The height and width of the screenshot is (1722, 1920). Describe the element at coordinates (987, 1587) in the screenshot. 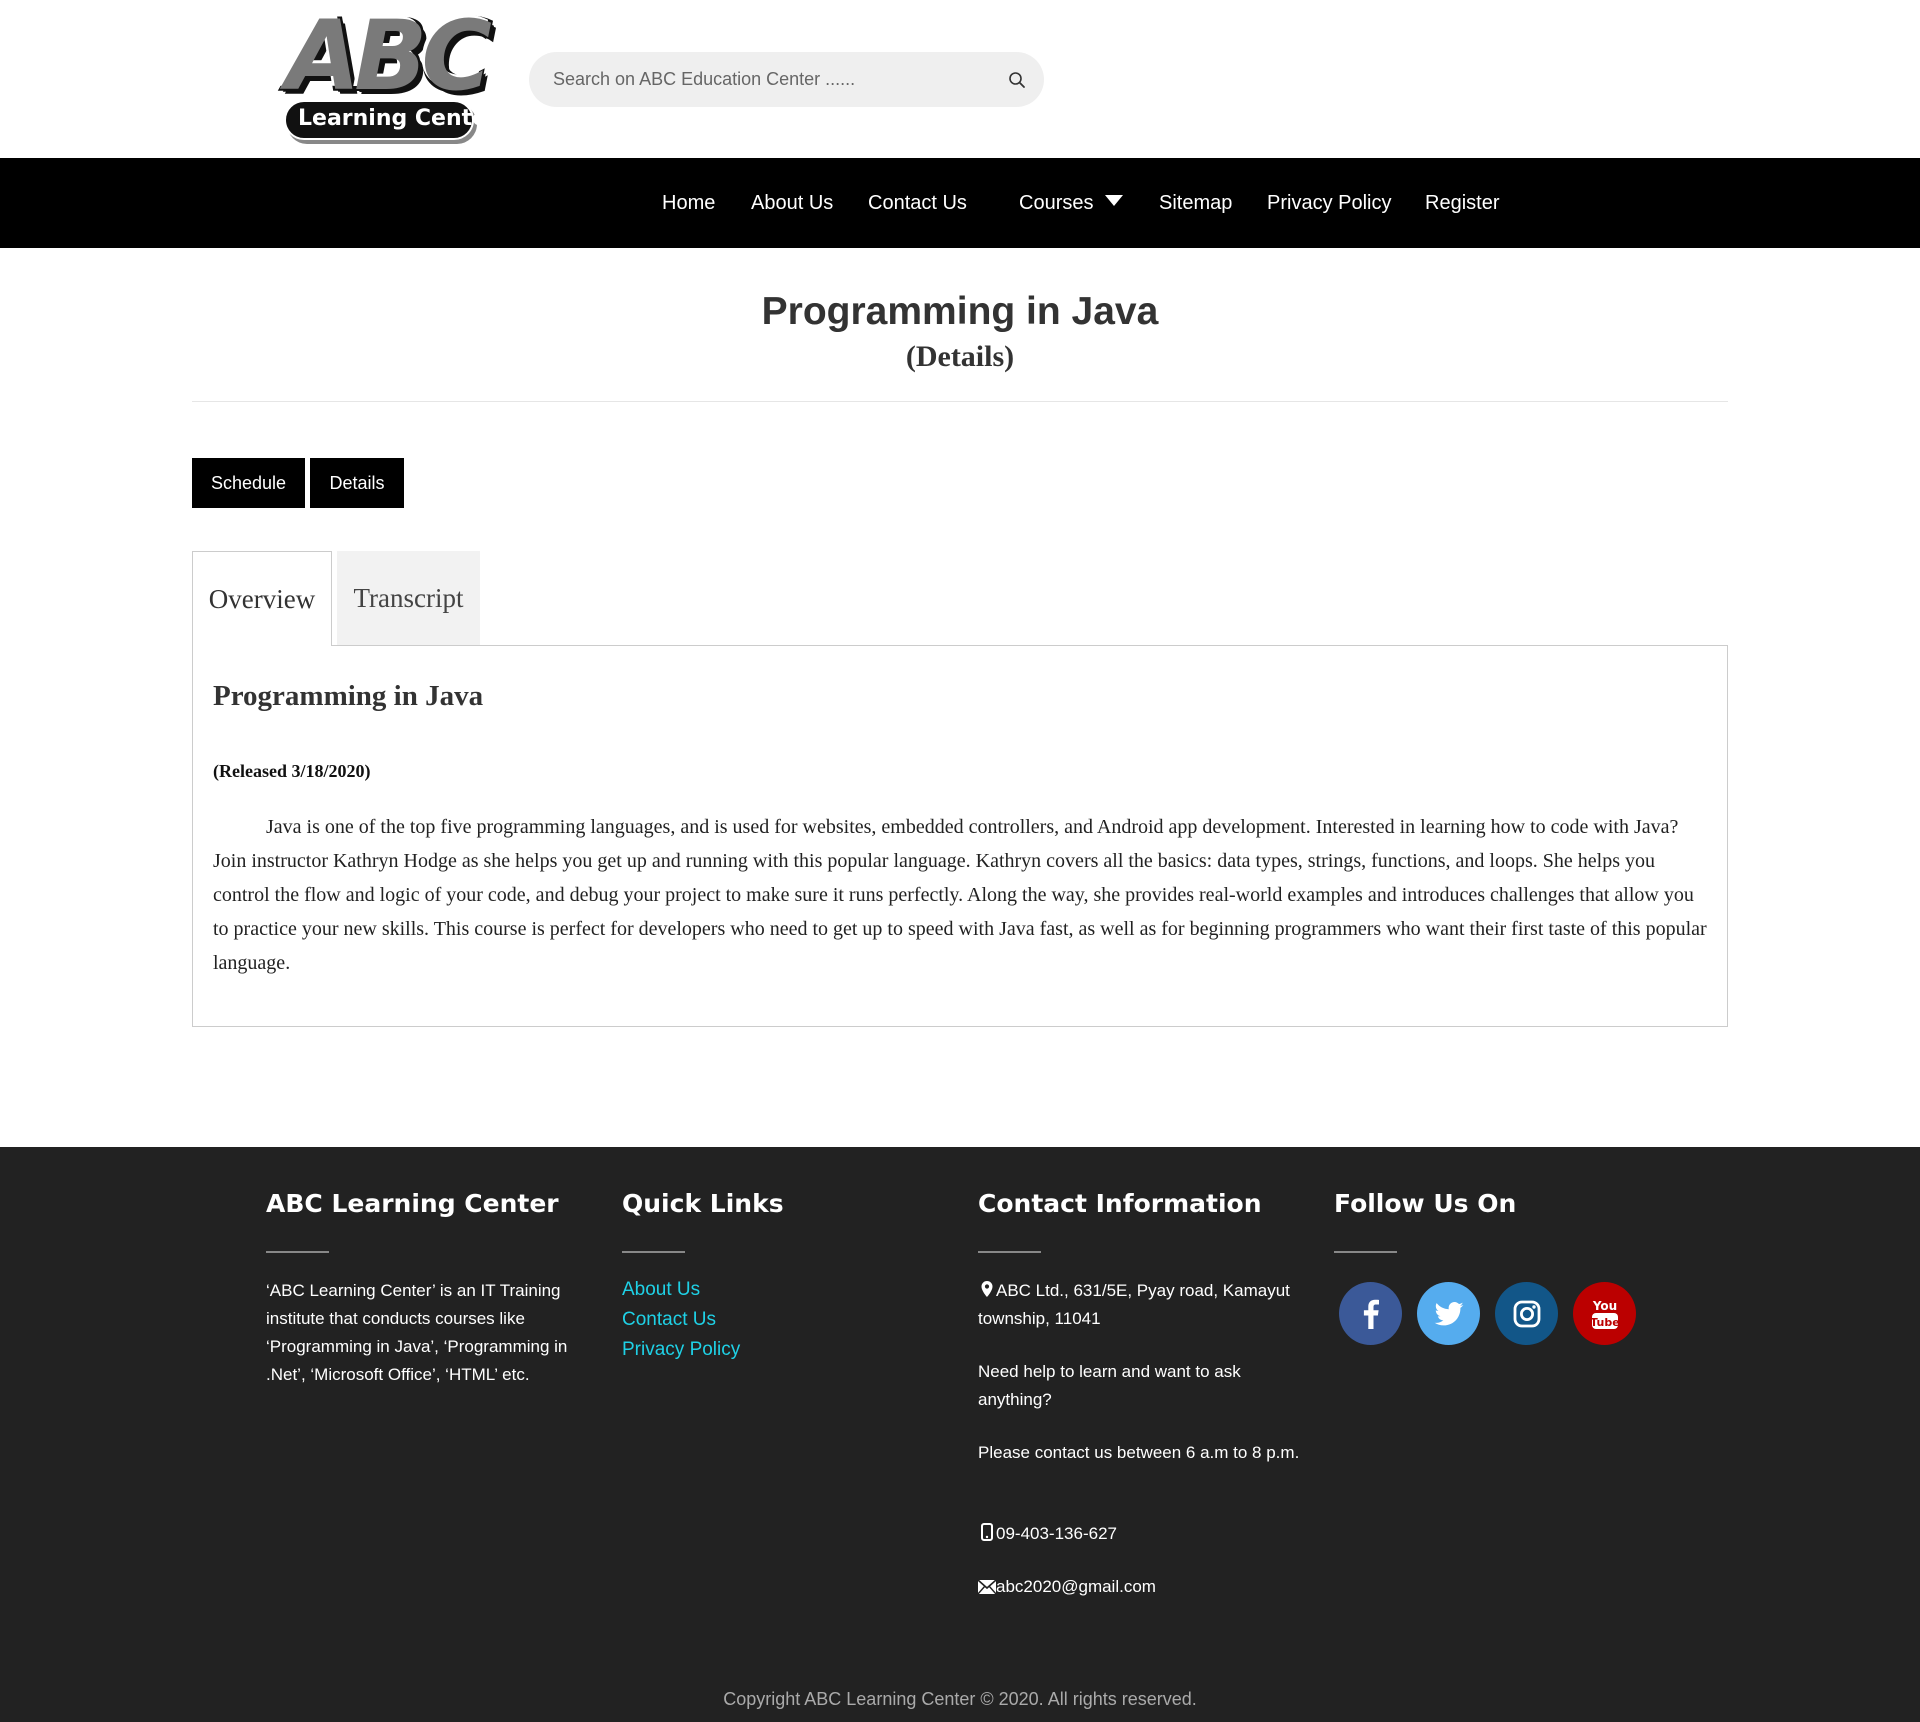

I see `envelope-icon` at that location.